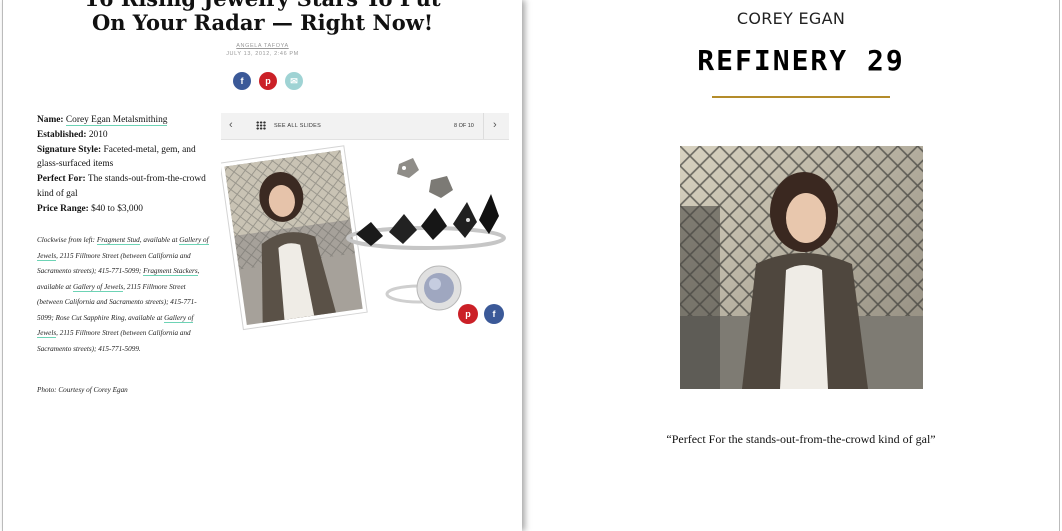 Image resolution: width=1062 pixels, height=531 pixels. What do you see at coordinates (63, 208) in the screenshot?
I see `price-range-label: Price Range:` at bounding box center [63, 208].